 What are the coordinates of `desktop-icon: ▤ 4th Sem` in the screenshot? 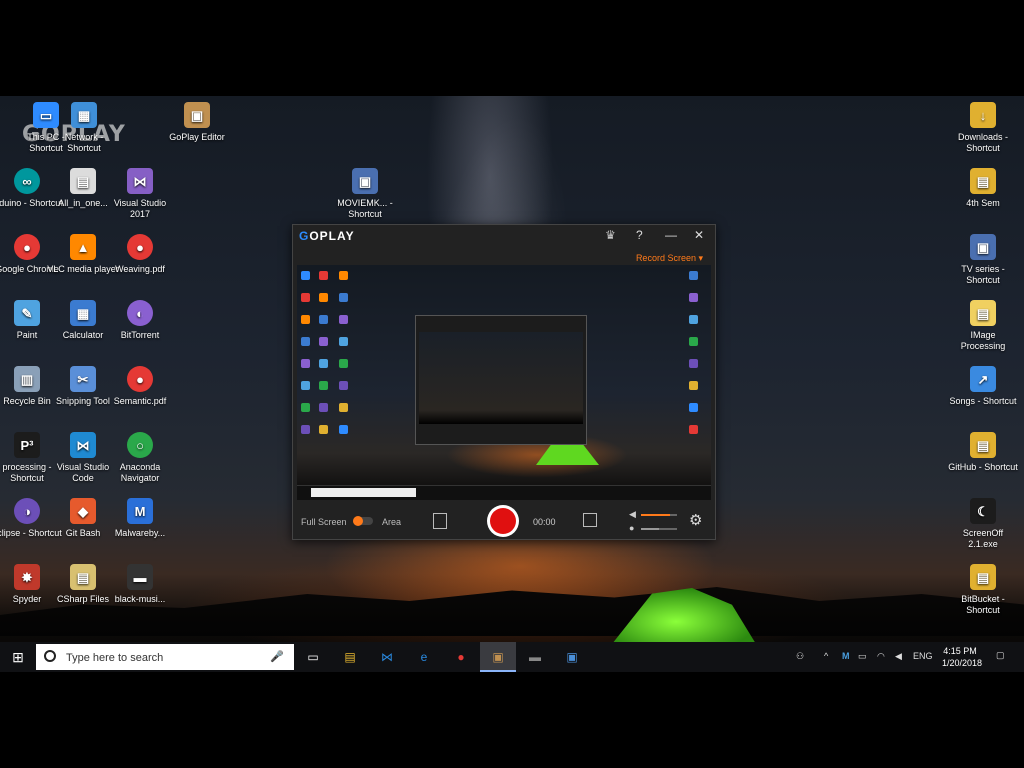 It's located at (983, 188).